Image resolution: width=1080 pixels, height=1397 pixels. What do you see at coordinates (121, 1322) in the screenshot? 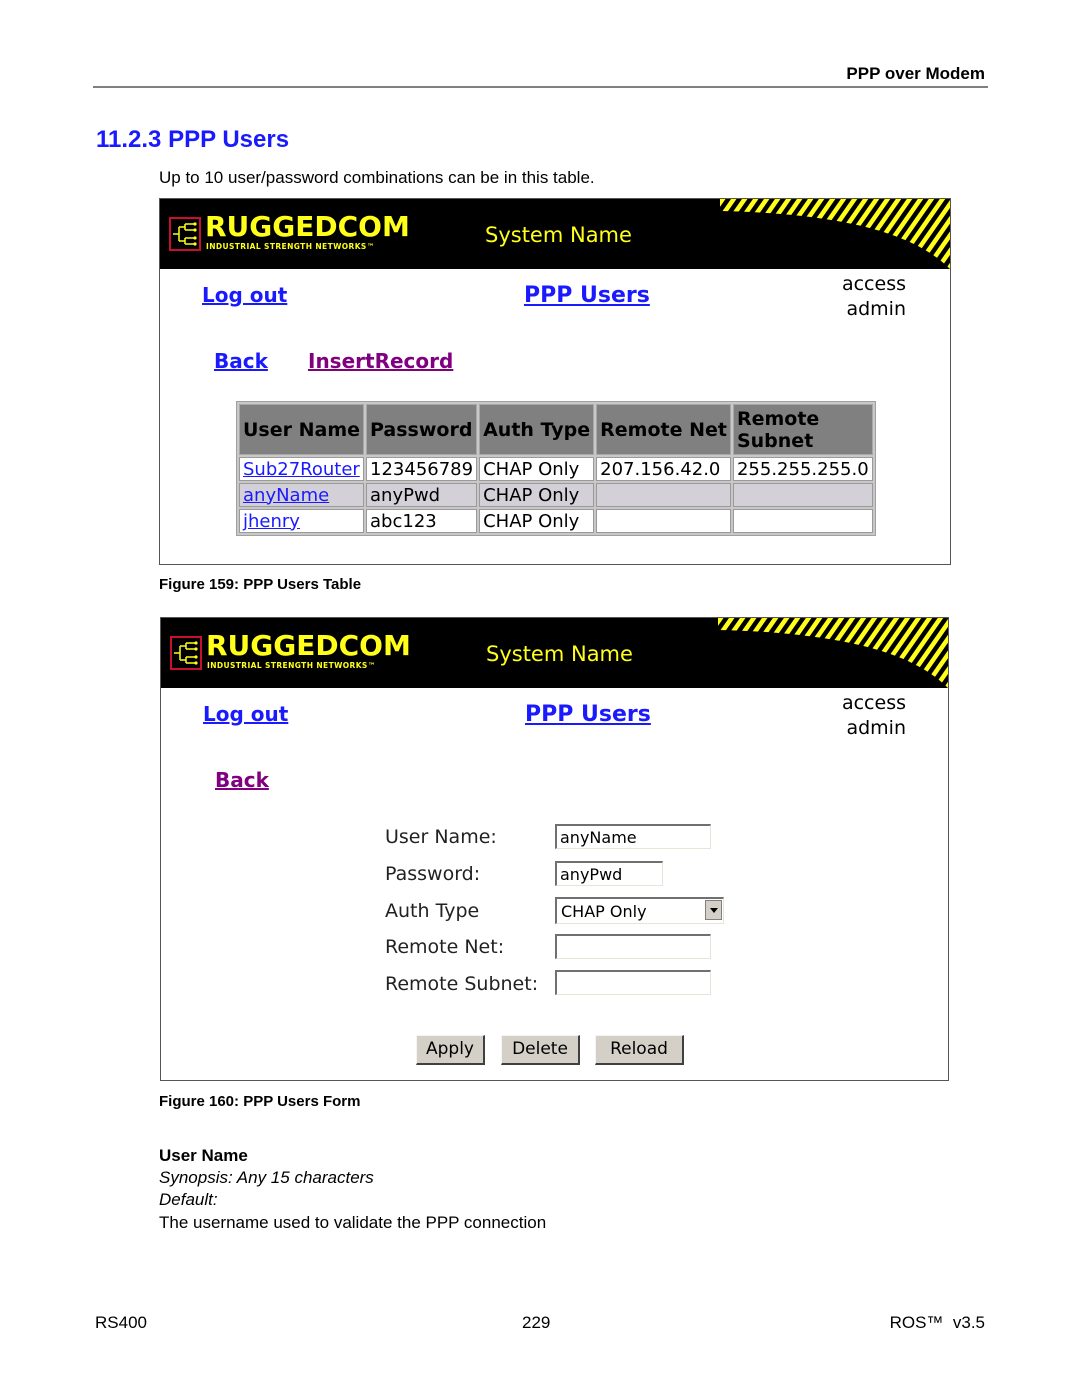
I see `footer-product: RS400` at bounding box center [121, 1322].